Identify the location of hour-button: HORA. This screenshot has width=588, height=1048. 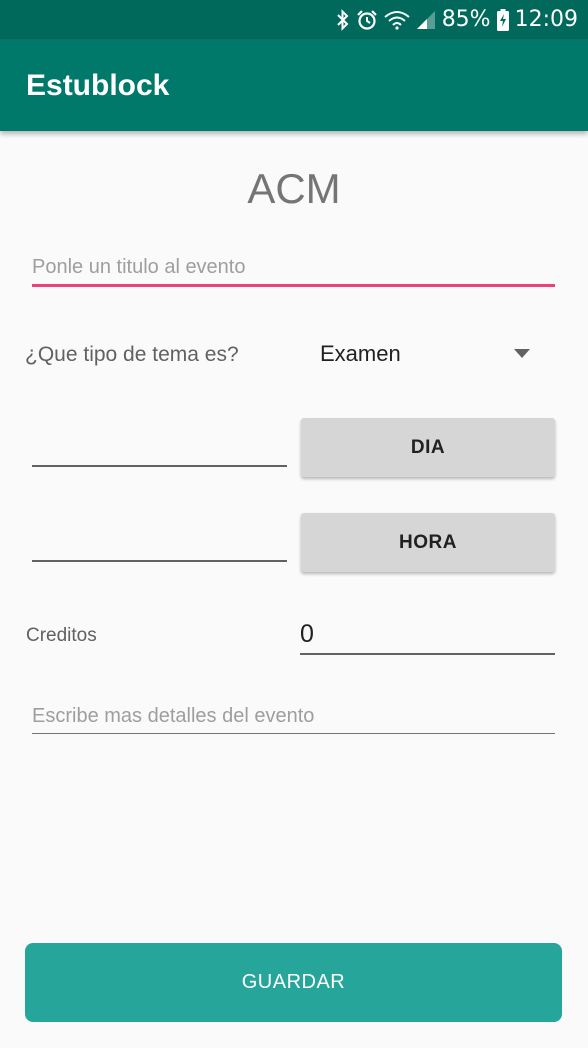
(428, 542).